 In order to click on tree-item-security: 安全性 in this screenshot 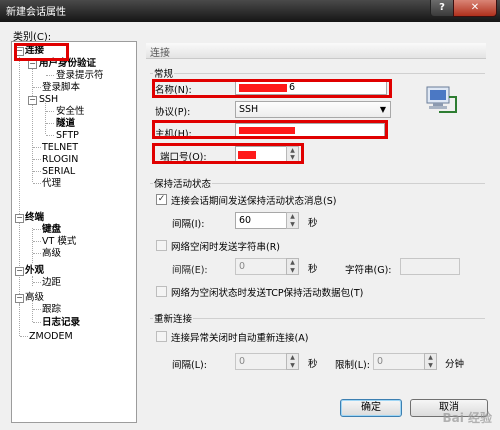, I will do `click(70, 112)`.